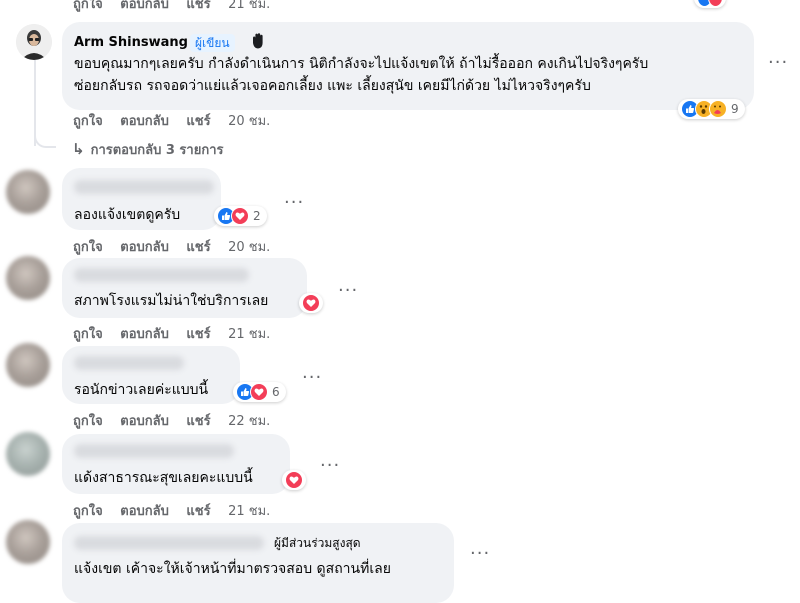 The image size is (800, 603). I want to click on replies-label: การตอบกลับ 3 รายการ, so click(157, 150).